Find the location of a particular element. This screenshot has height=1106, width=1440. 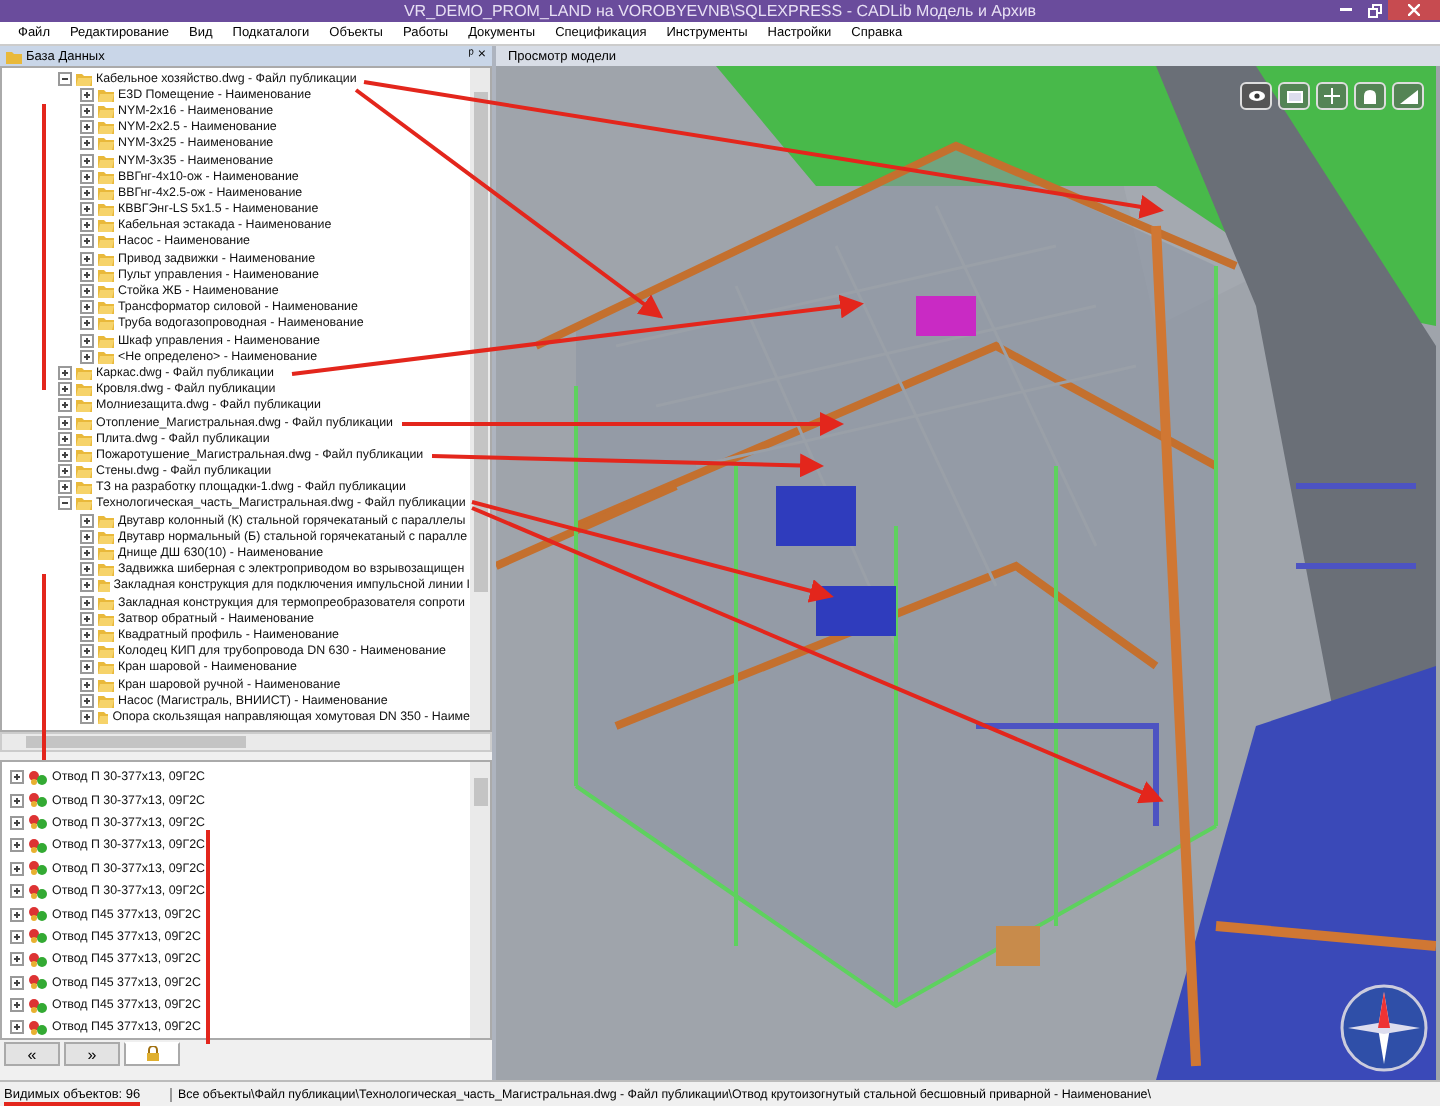

close-button is located at coordinates (1414, 10).